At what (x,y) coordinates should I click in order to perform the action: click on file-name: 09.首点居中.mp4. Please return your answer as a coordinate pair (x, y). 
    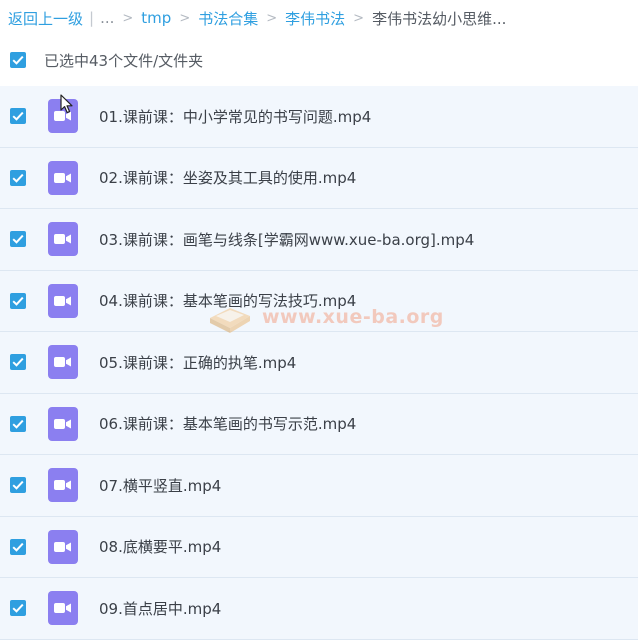
    Looking at the image, I should click on (160, 608).